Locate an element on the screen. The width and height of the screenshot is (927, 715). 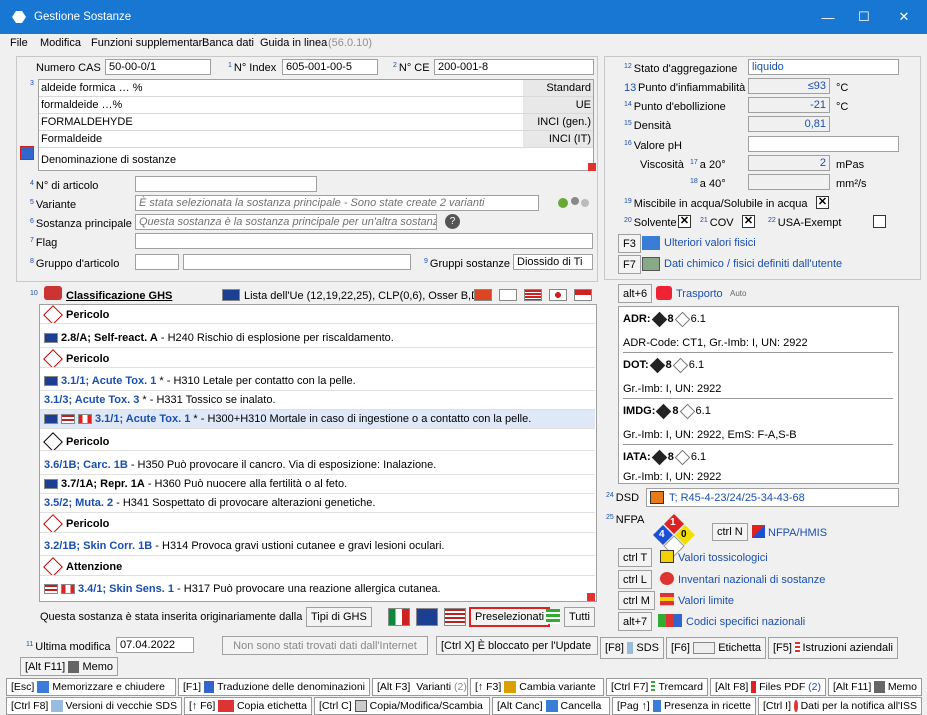
boiling-point-input: -21 is located at coordinates (789, 105).